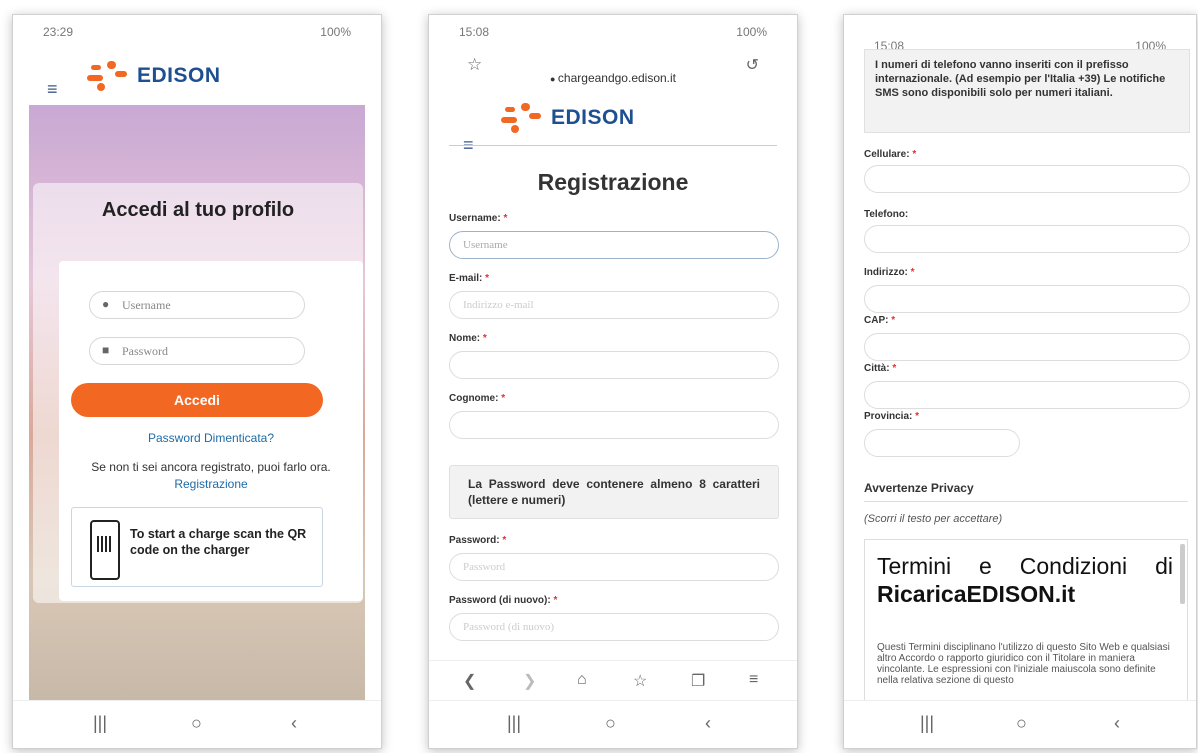 The height and width of the screenshot is (753, 1198). What do you see at coordinates (553, 79) in the screenshot?
I see `site-info-icon: ●` at bounding box center [553, 79].